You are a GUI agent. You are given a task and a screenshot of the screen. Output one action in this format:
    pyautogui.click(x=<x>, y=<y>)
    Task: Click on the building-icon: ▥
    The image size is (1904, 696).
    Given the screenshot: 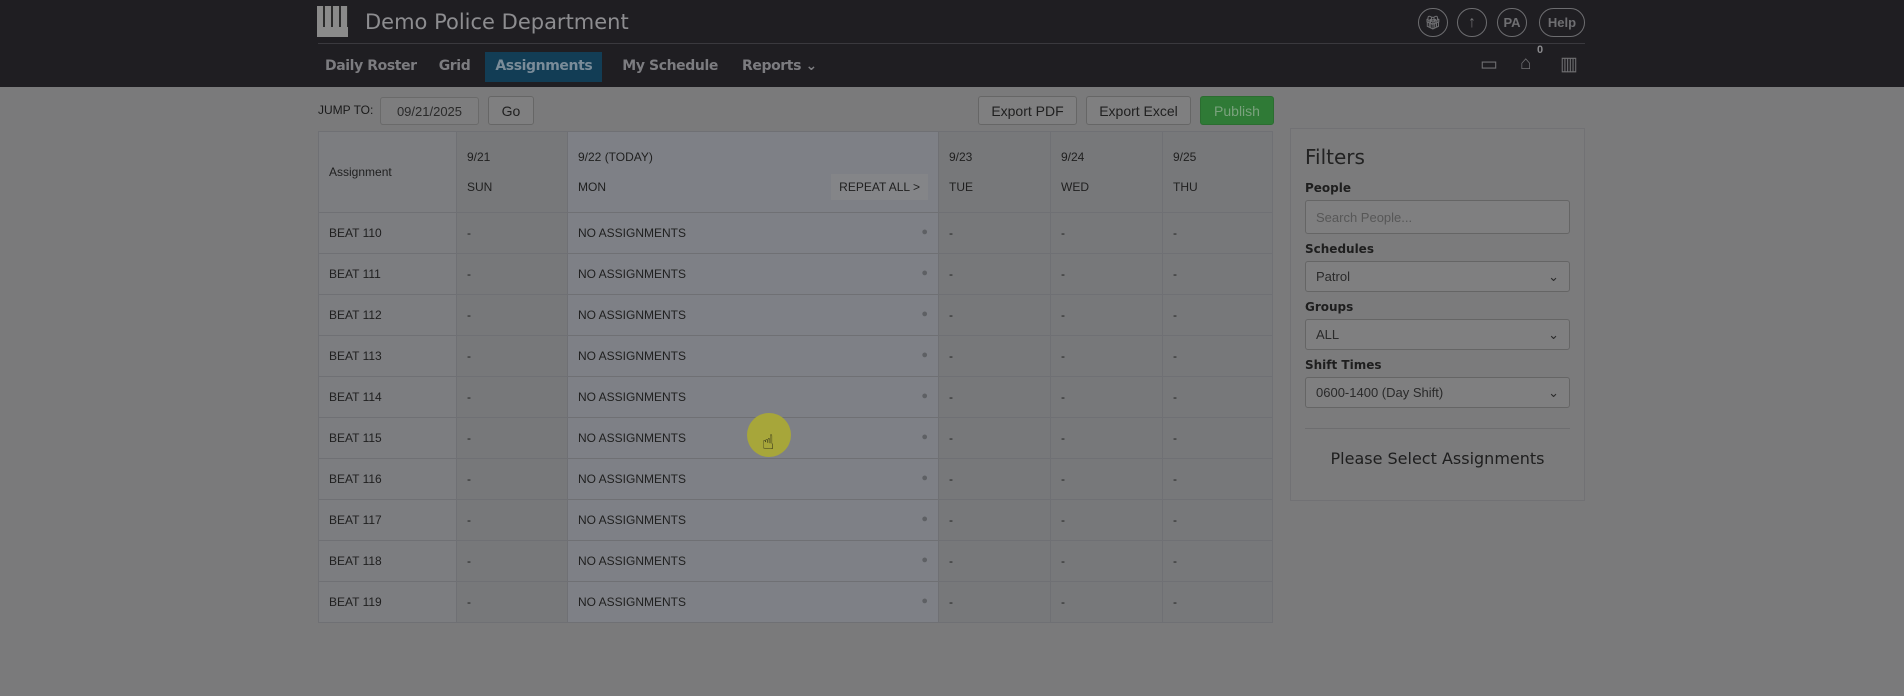 What is the action you would take?
    pyautogui.click(x=1569, y=64)
    